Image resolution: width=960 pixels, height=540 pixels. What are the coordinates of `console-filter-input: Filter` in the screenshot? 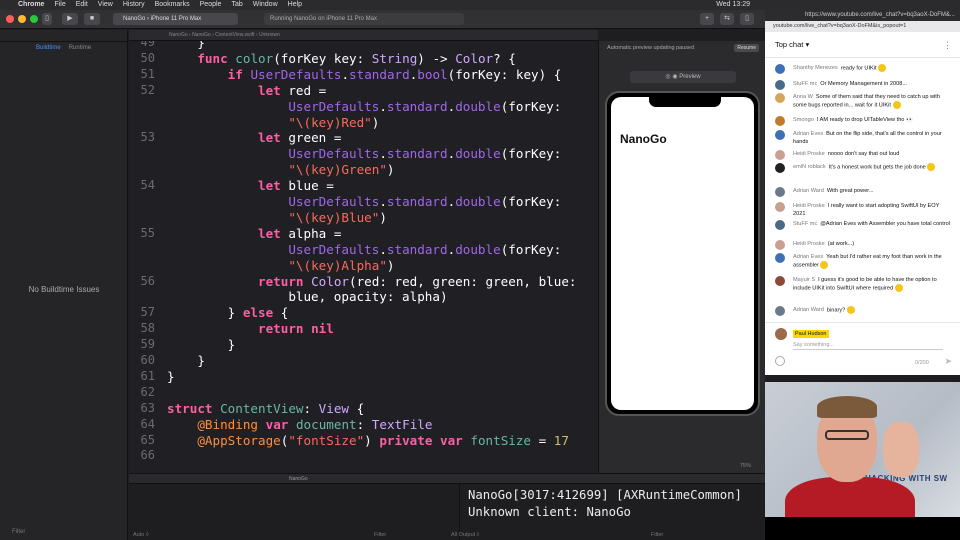 It's located at (657, 535).